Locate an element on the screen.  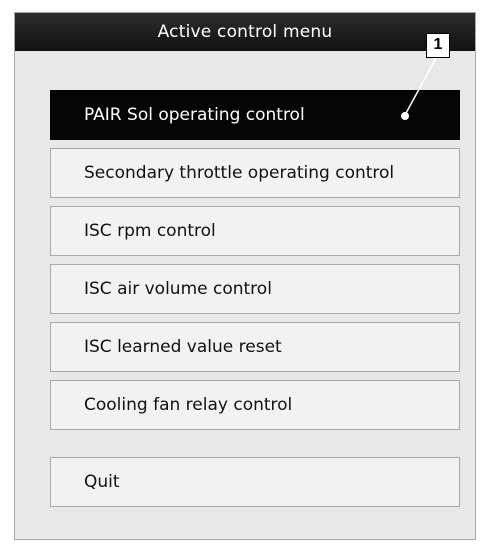
isc-rpm-control-button: ISC rpm control is located at coordinates (255, 231).